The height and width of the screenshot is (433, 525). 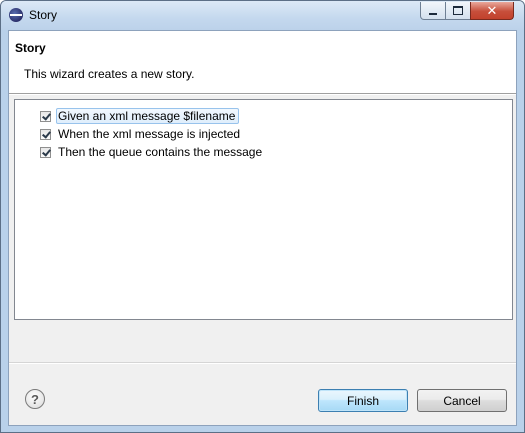 What do you see at coordinates (262, 94) in the screenshot?
I see `banner-divider` at bounding box center [262, 94].